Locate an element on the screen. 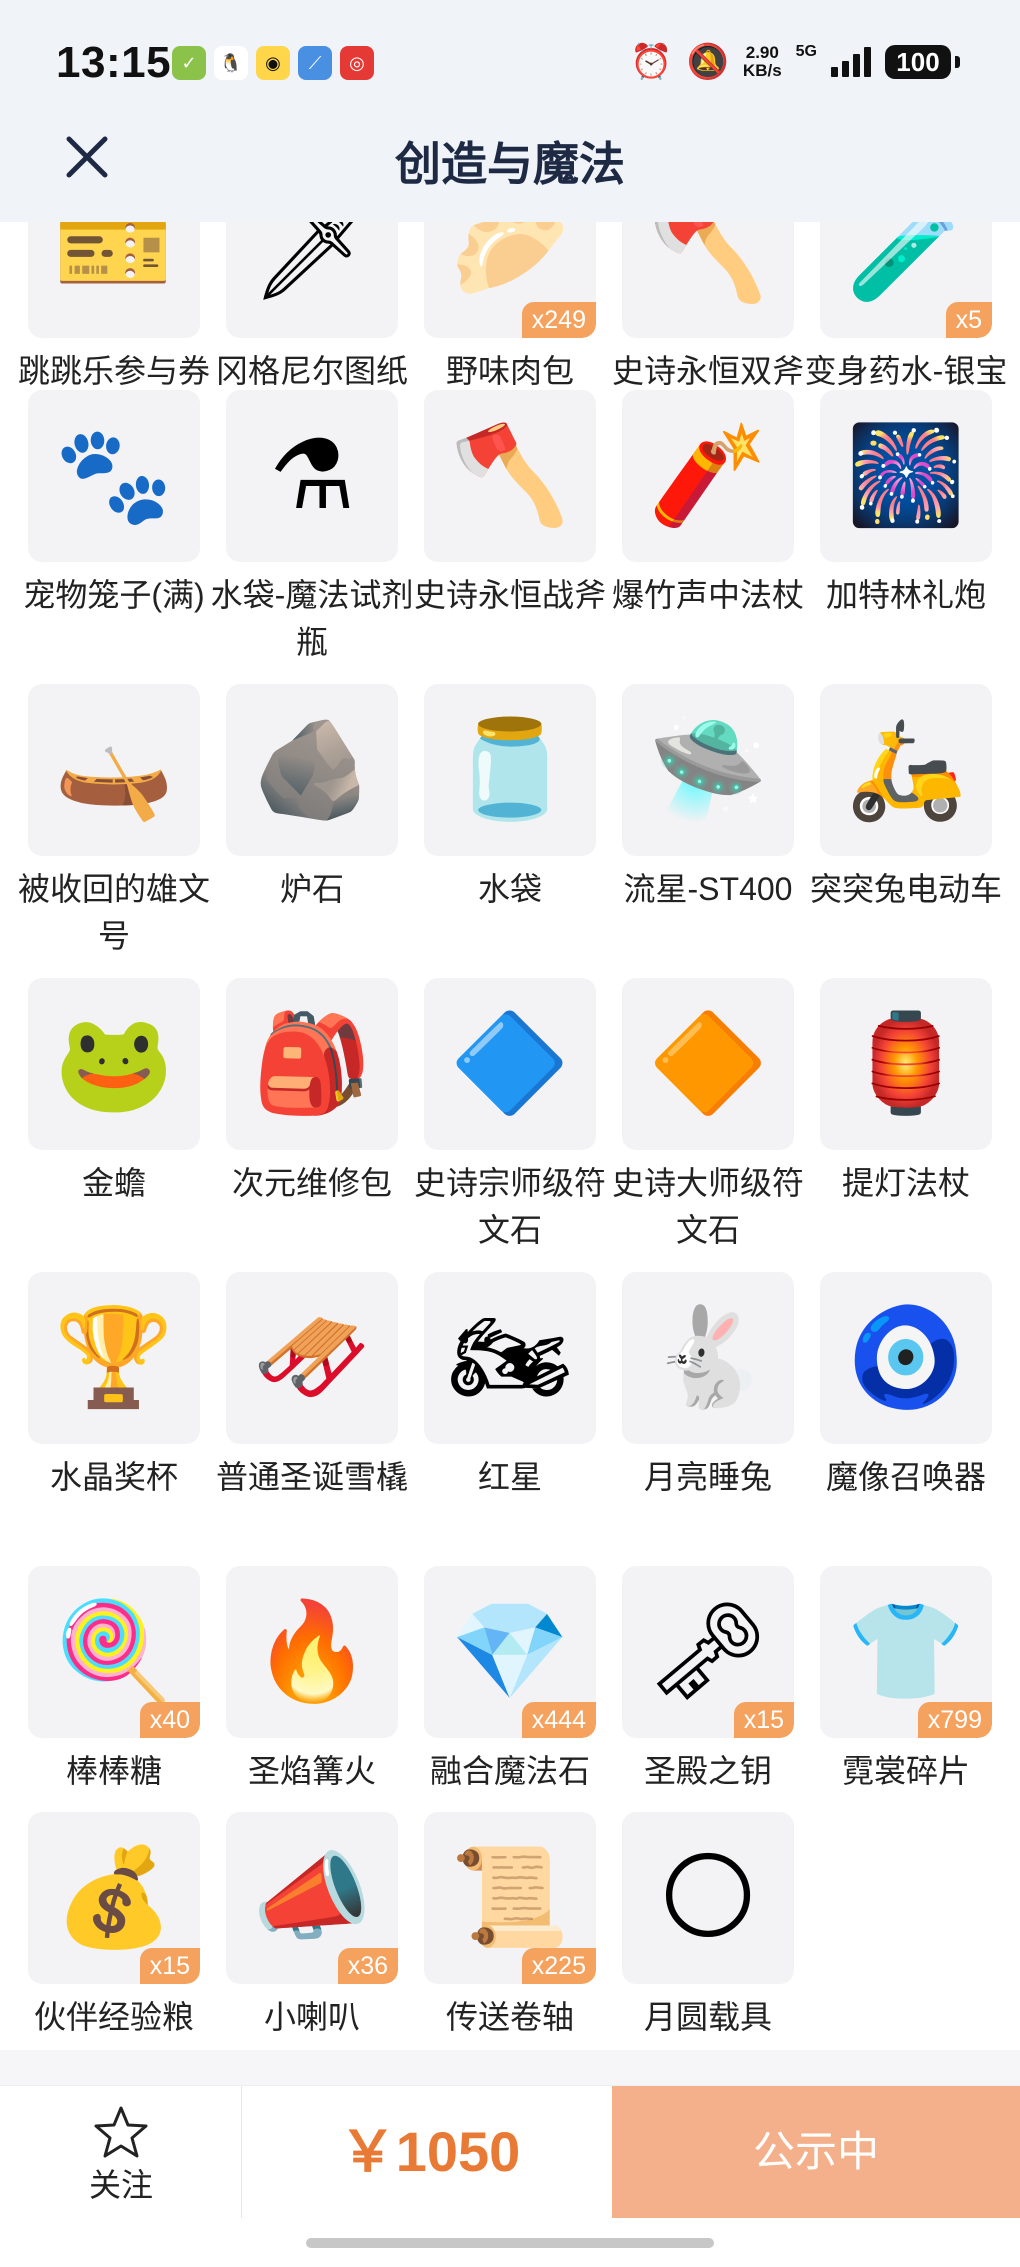 This screenshot has width=1020, height=2267. item-cell: 🐇 月亮睡兔 is located at coordinates (721, 1412).